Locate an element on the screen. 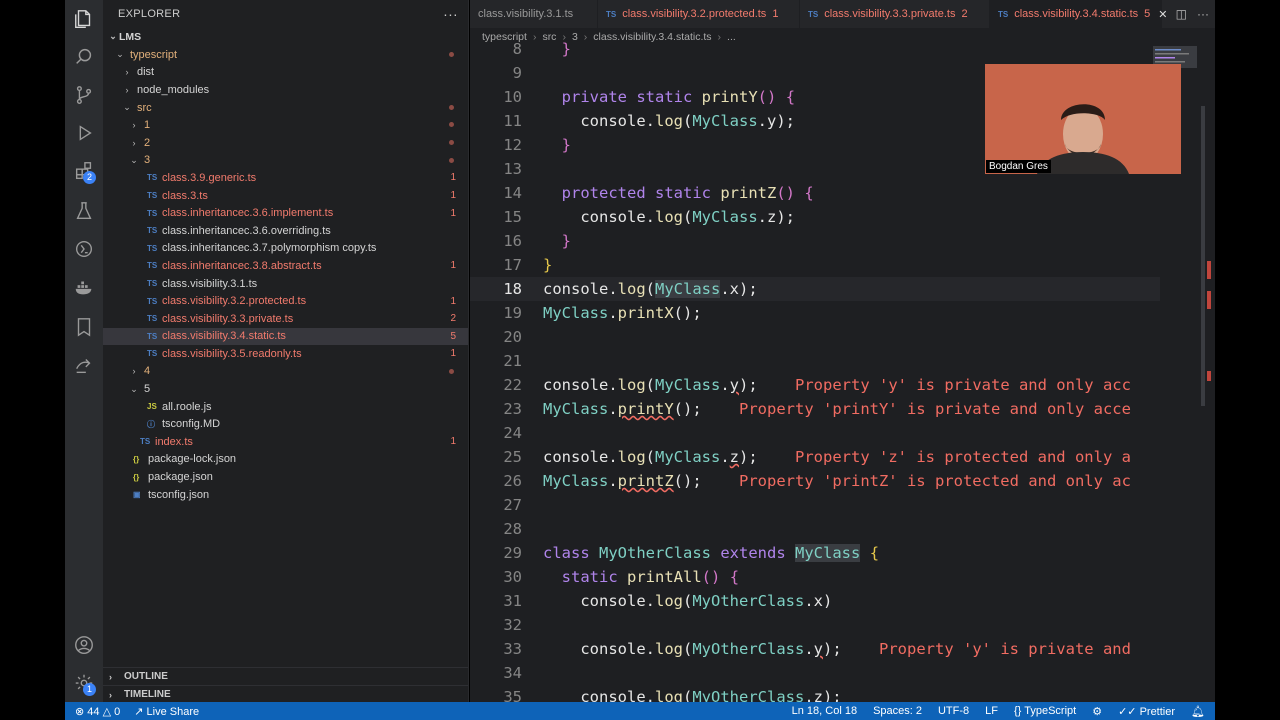  tree-file: TS class.inheritancec.3.8.abstract.ts 1 is located at coordinates (285, 266).